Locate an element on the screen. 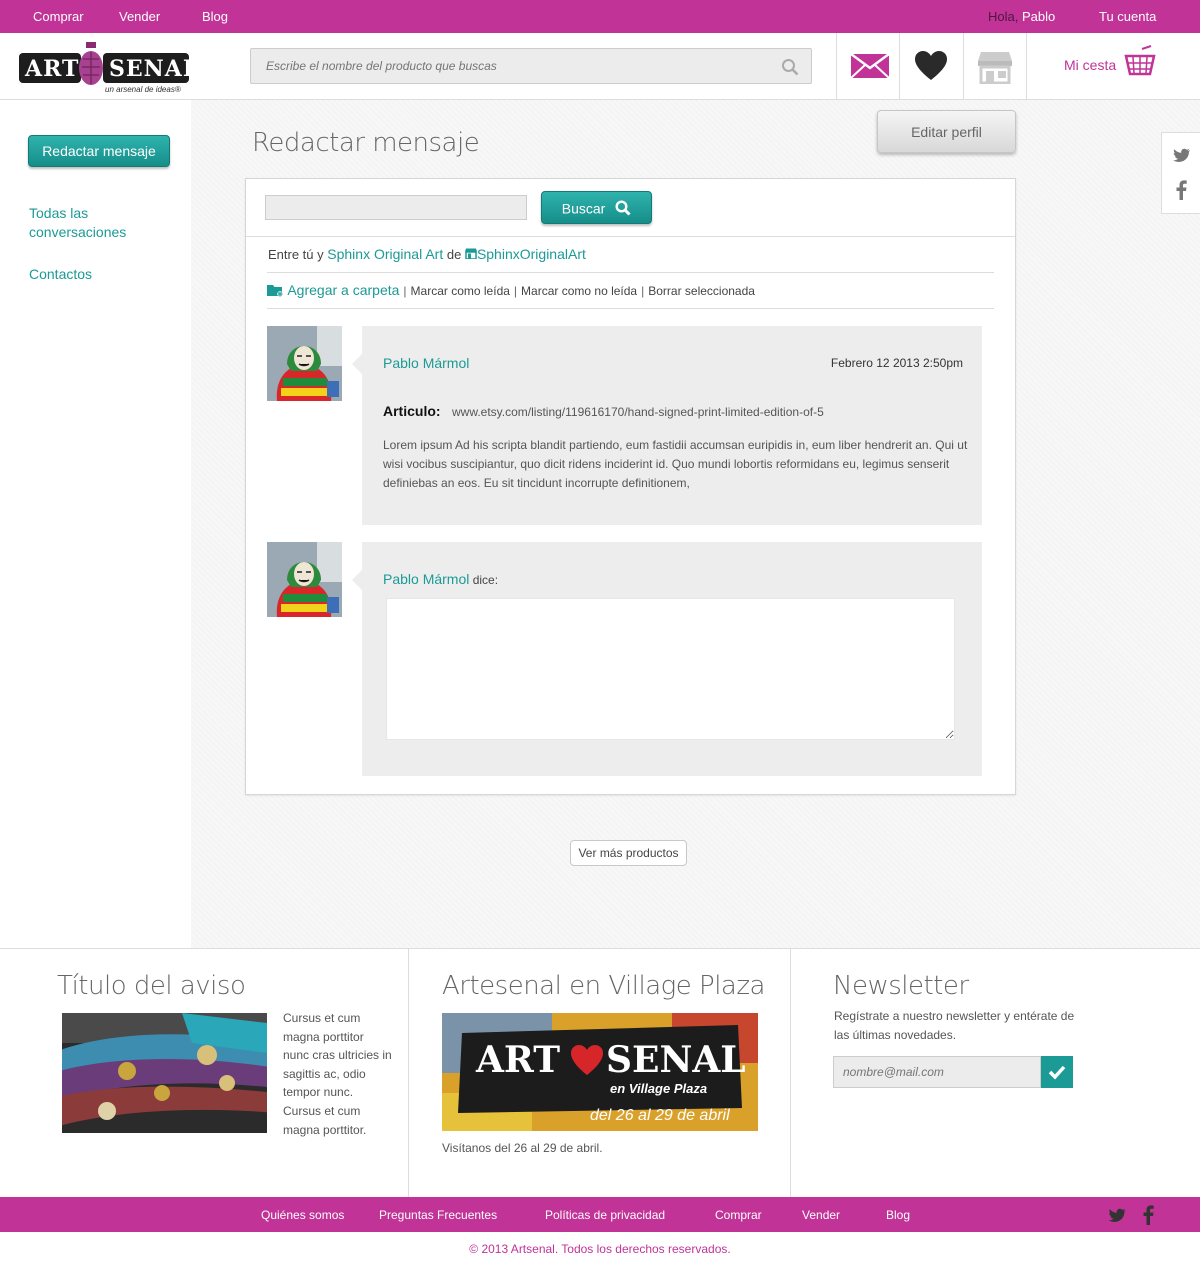 This screenshot has width=1200, height=1267. reply-bubble: Pablo Mármol dice: is located at coordinates (667, 659).